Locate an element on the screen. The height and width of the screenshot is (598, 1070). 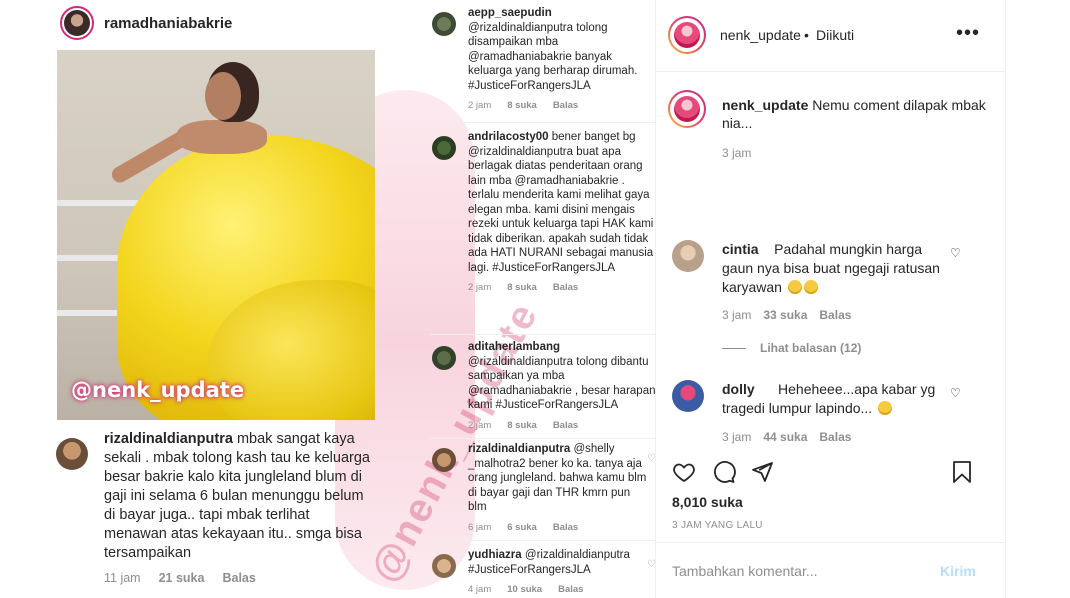
comment-composer: Kirim is located at coordinates (830, 570).